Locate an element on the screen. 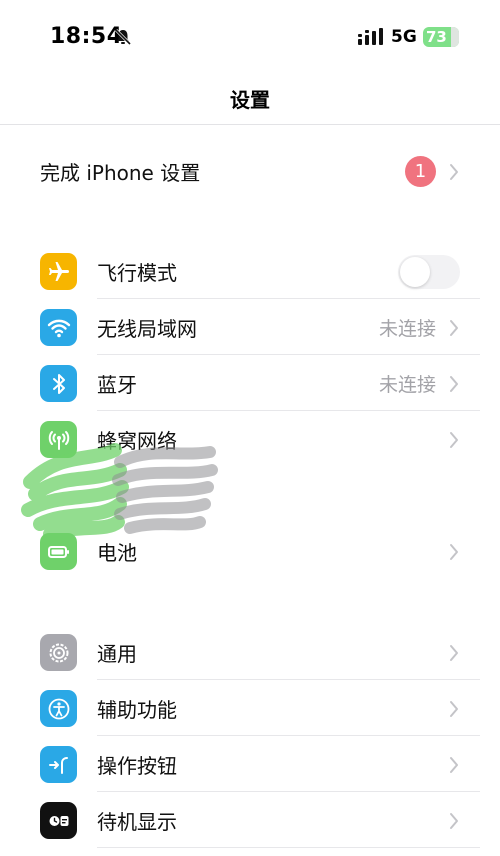 This screenshot has height=856, width=500. toggle-knob is located at coordinates (415, 272).